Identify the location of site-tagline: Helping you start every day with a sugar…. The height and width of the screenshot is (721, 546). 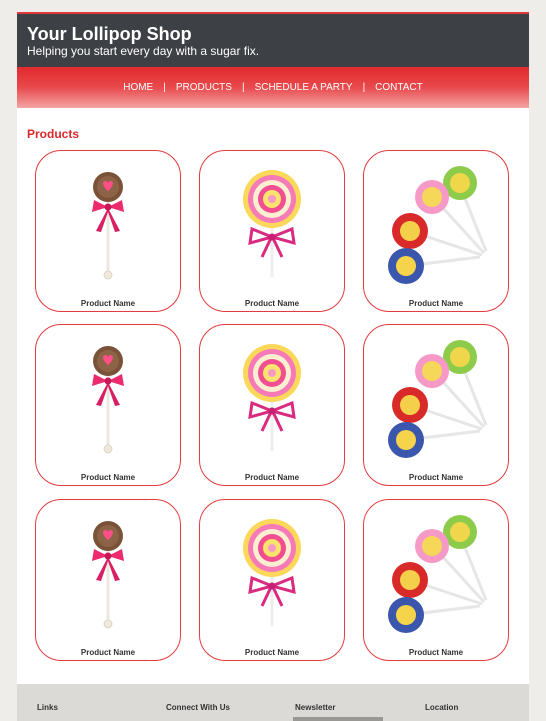
(143, 51).